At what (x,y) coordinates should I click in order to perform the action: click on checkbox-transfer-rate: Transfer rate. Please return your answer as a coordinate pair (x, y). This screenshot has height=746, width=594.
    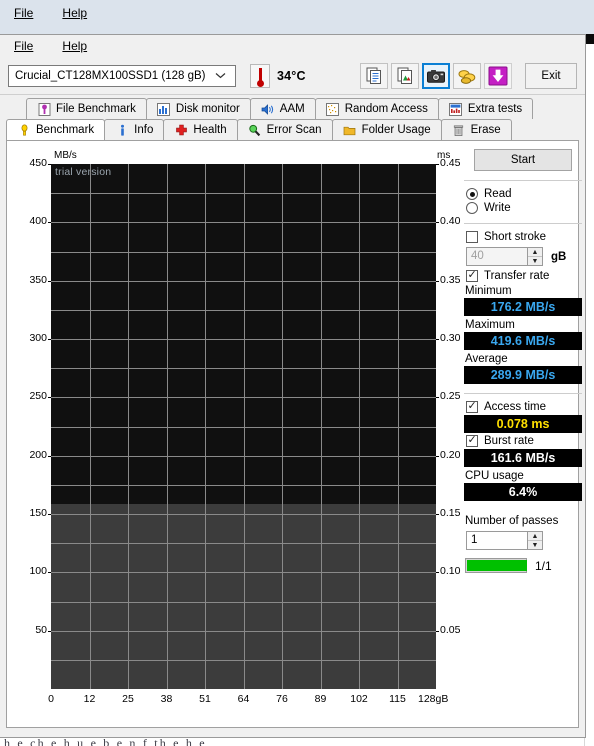
    Looking at the image, I should click on (525, 275).